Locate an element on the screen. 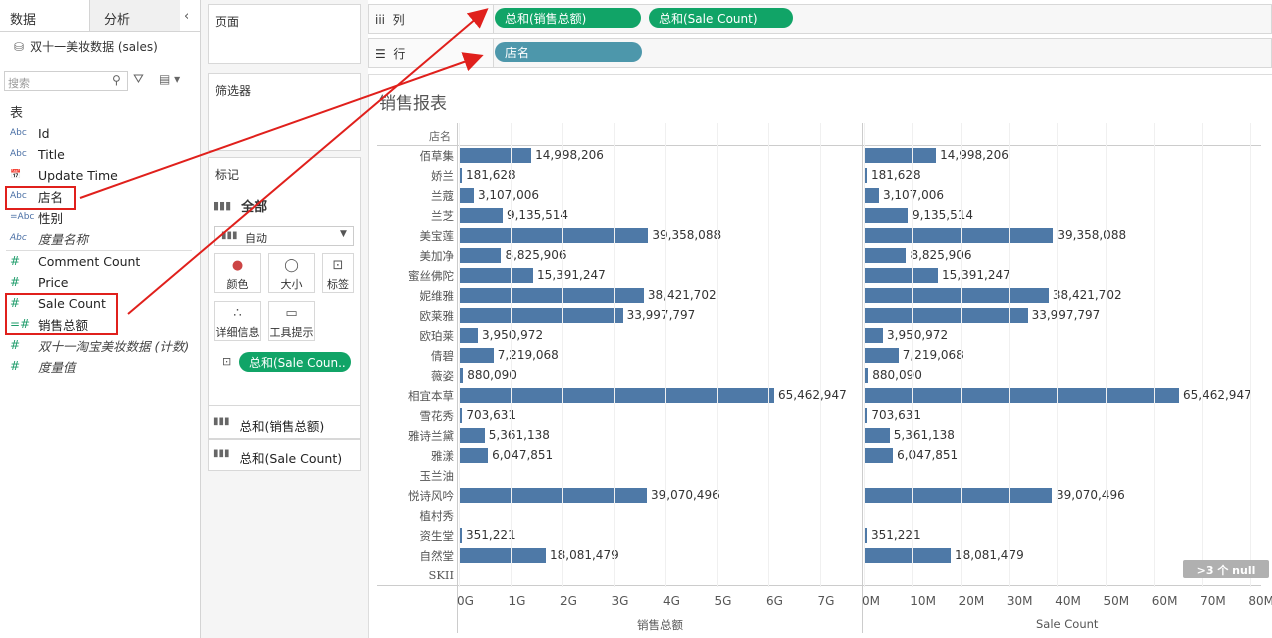 This screenshot has height=638, width=1272. field-price: # Price is located at coordinates (39, 282).